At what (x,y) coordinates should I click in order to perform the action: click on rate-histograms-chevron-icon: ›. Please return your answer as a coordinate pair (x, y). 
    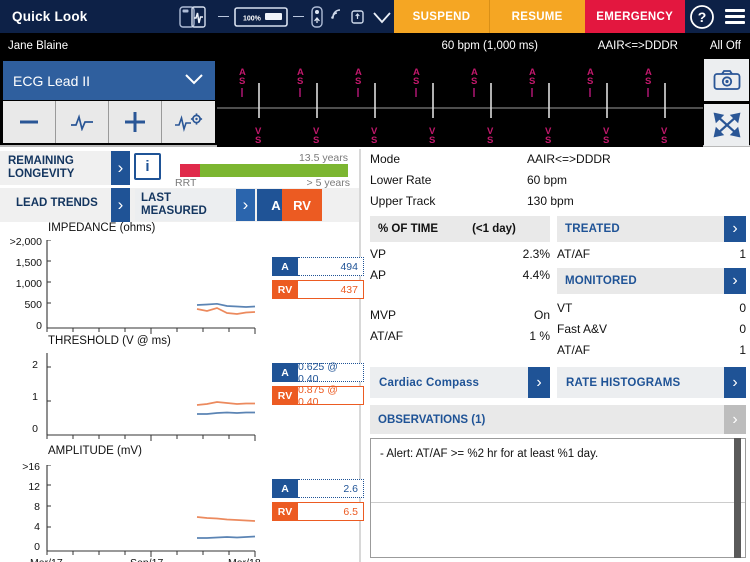
    Looking at the image, I should click on (735, 382).